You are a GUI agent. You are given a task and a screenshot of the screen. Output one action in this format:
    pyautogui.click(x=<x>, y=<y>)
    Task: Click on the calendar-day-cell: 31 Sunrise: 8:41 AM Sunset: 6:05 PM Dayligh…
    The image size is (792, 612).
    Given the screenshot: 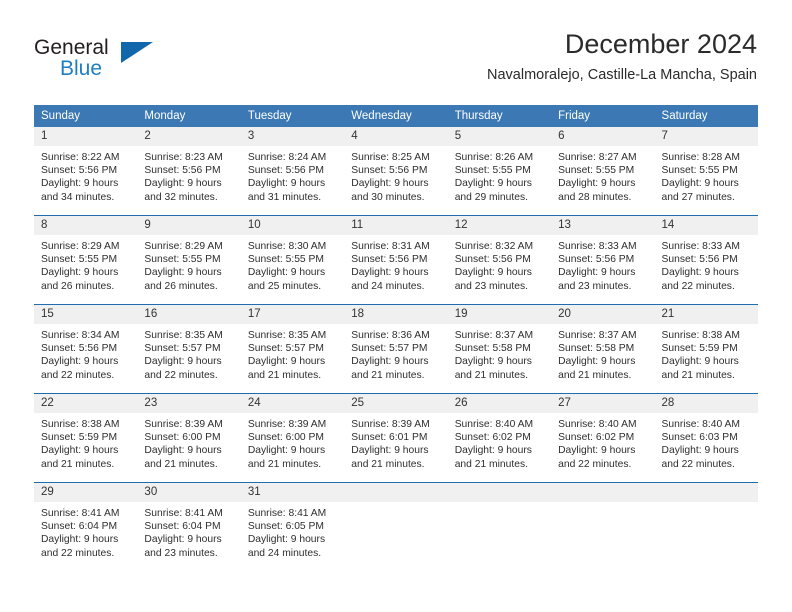 What is the action you would take?
    pyautogui.click(x=292, y=526)
    